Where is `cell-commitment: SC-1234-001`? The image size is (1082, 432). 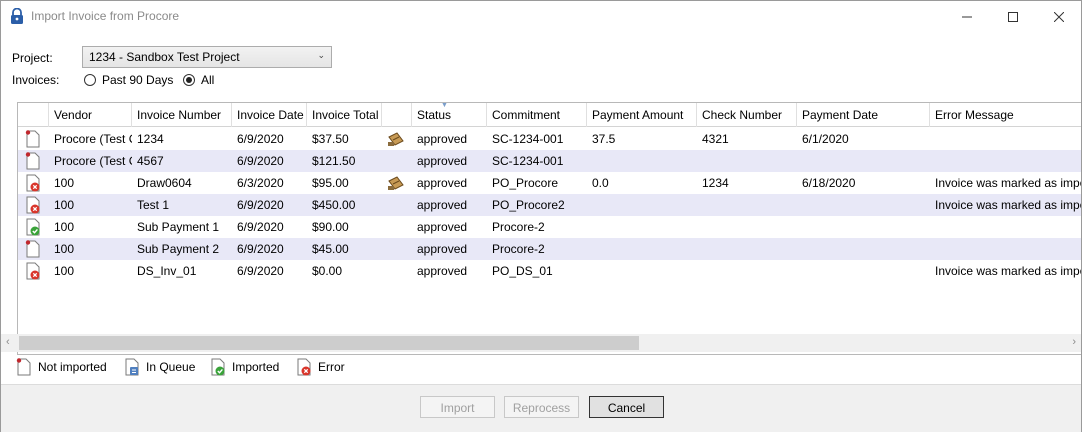 cell-commitment: SC-1234-001 is located at coordinates (528, 161).